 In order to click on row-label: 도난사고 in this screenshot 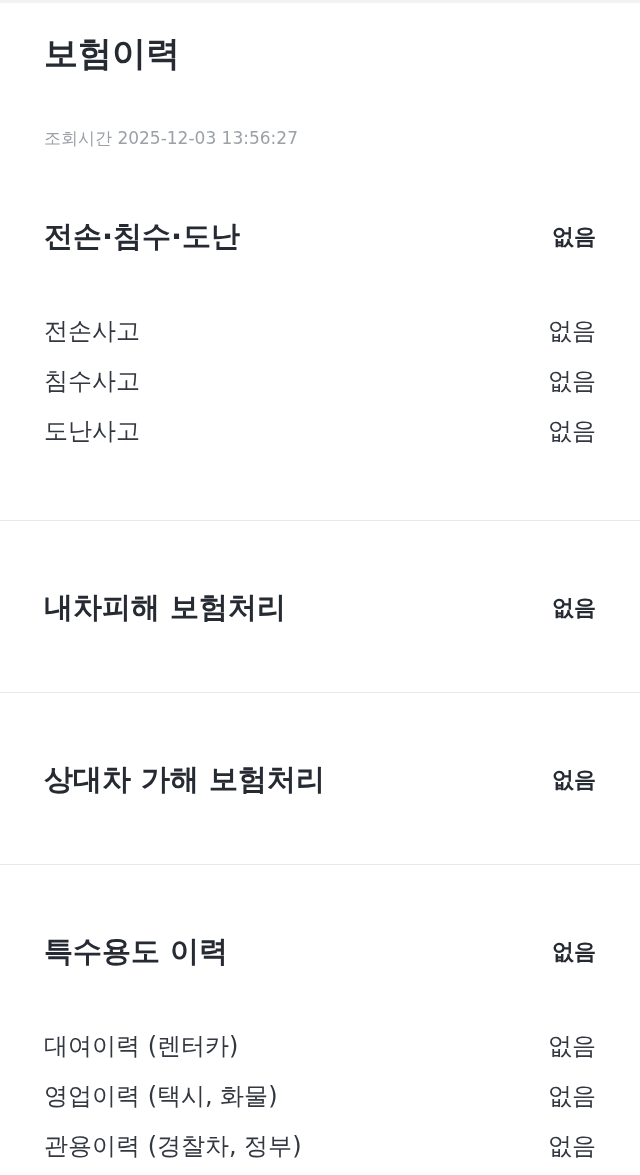, I will do `click(92, 431)`.